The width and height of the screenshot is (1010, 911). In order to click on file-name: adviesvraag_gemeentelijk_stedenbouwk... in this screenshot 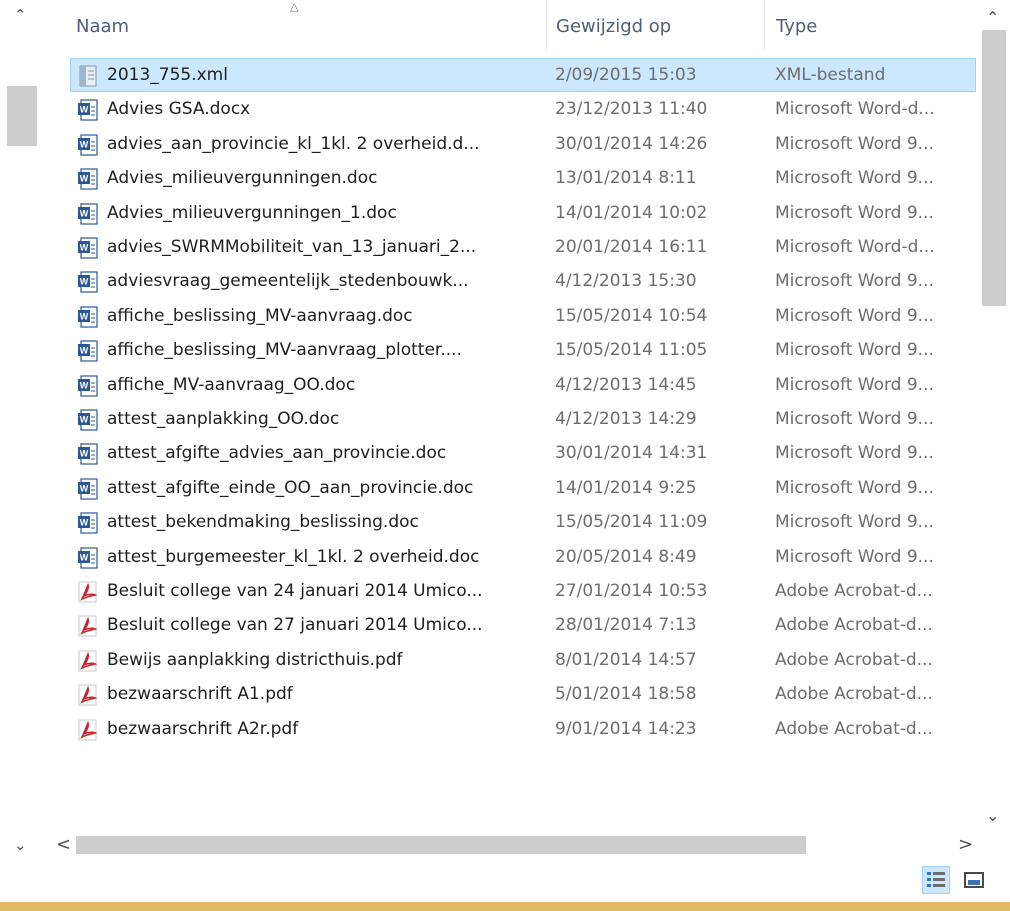, I will do `click(288, 281)`.